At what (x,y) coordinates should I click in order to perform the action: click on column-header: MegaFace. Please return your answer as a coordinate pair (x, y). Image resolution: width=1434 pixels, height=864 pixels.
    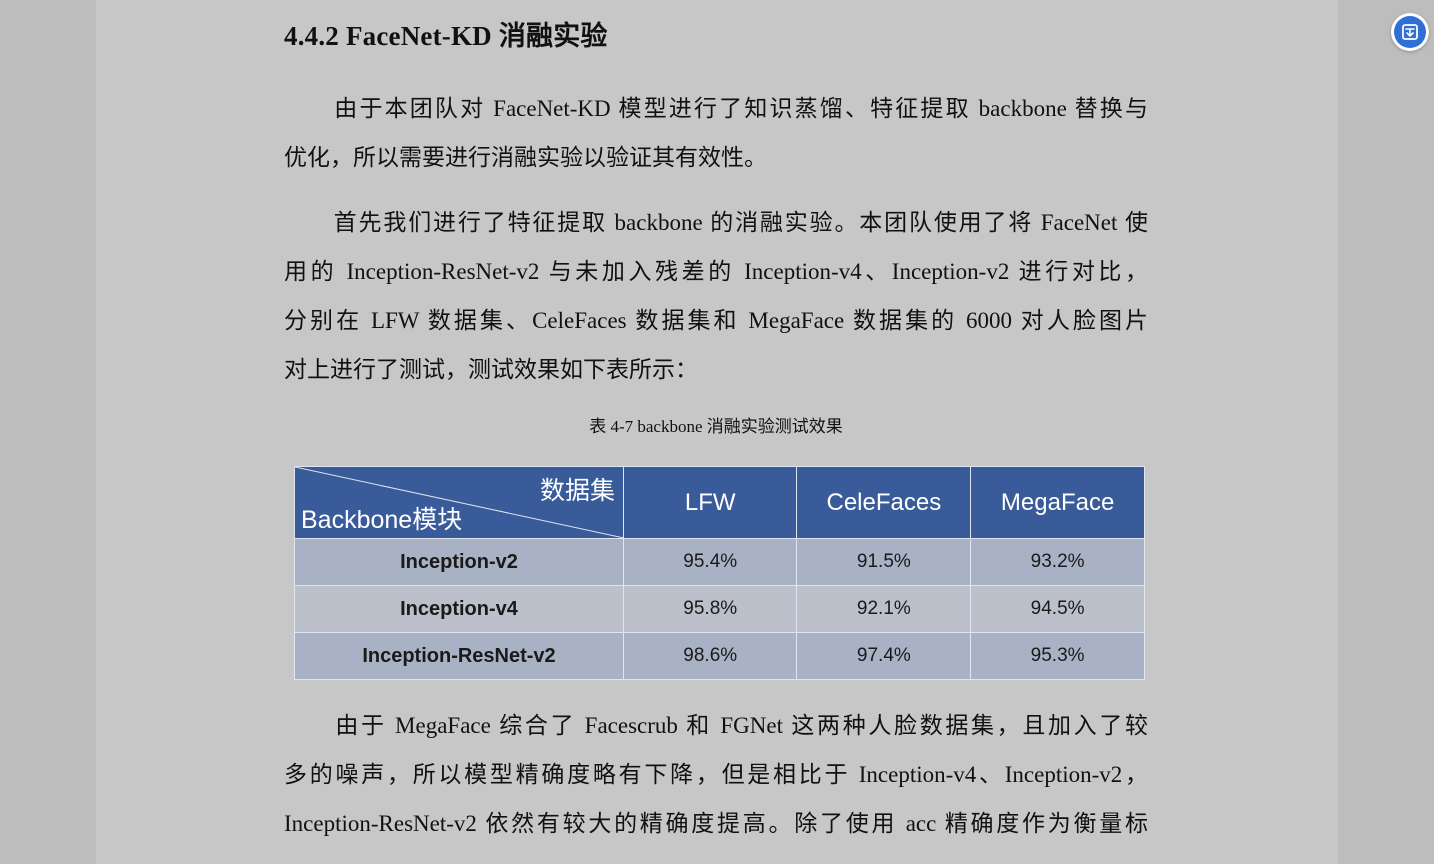
    Looking at the image, I should click on (1057, 502).